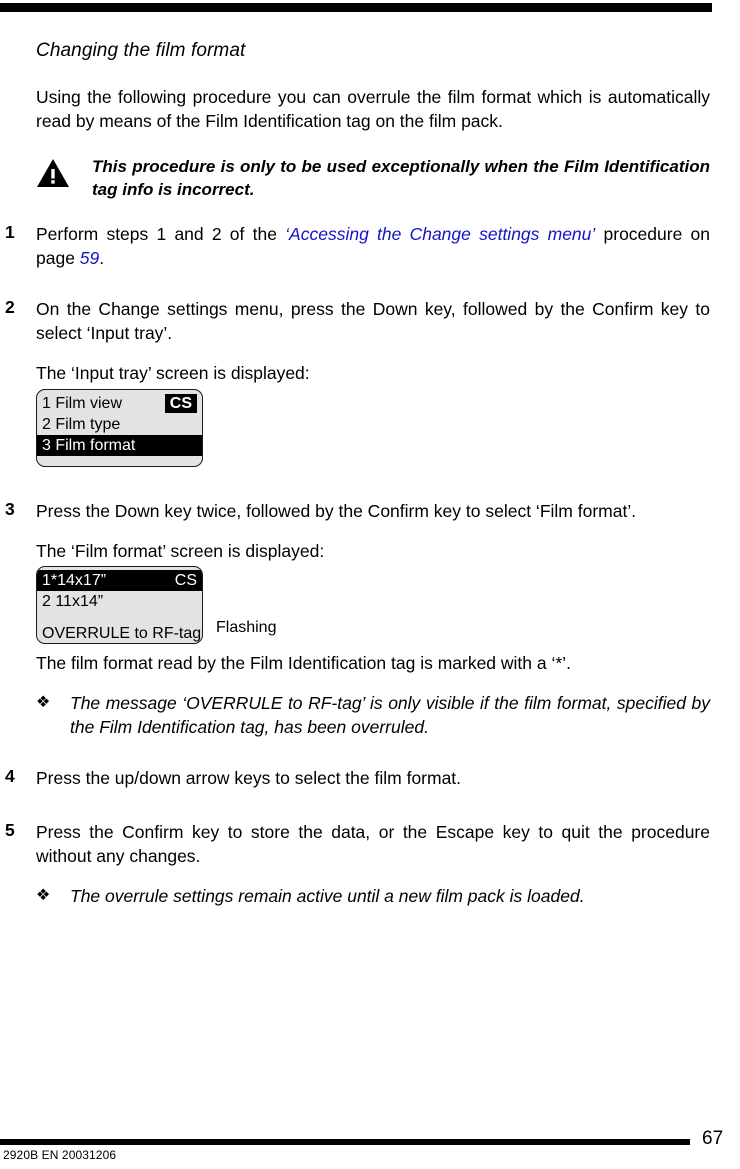 This screenshot has width=740, height=1169. I want to click on lcd-screen-input-tray: 1 Film view CS 2 Film type 3 Film format, so click(119, 428).